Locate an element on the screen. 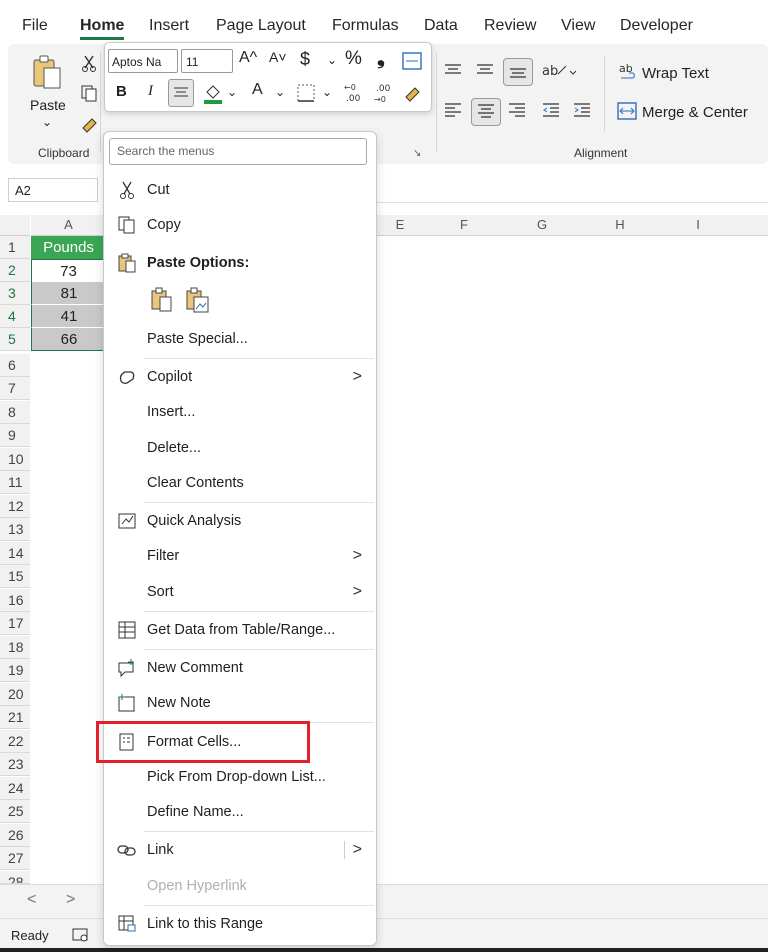 This screenshot has height=952, width=768. decrease-font-button: A˅ is located at coordinates (278, 57).